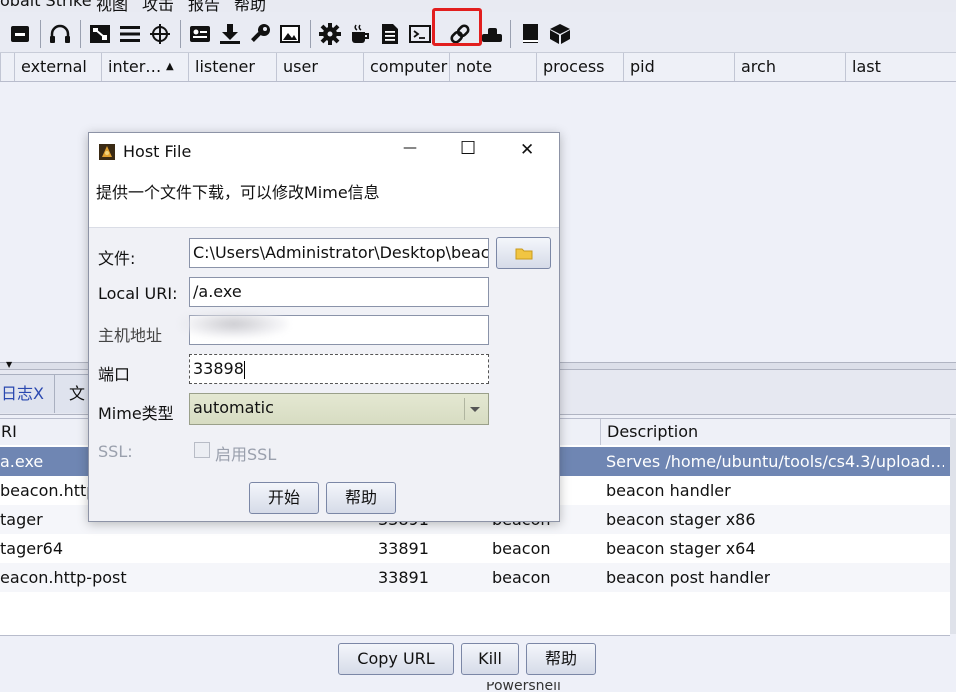 The height and width of the screenshot is (692, 956). Describe the element at coordinates (51, 490) in the screenshot. I see `cell-uri: beacon.http-` at that location.